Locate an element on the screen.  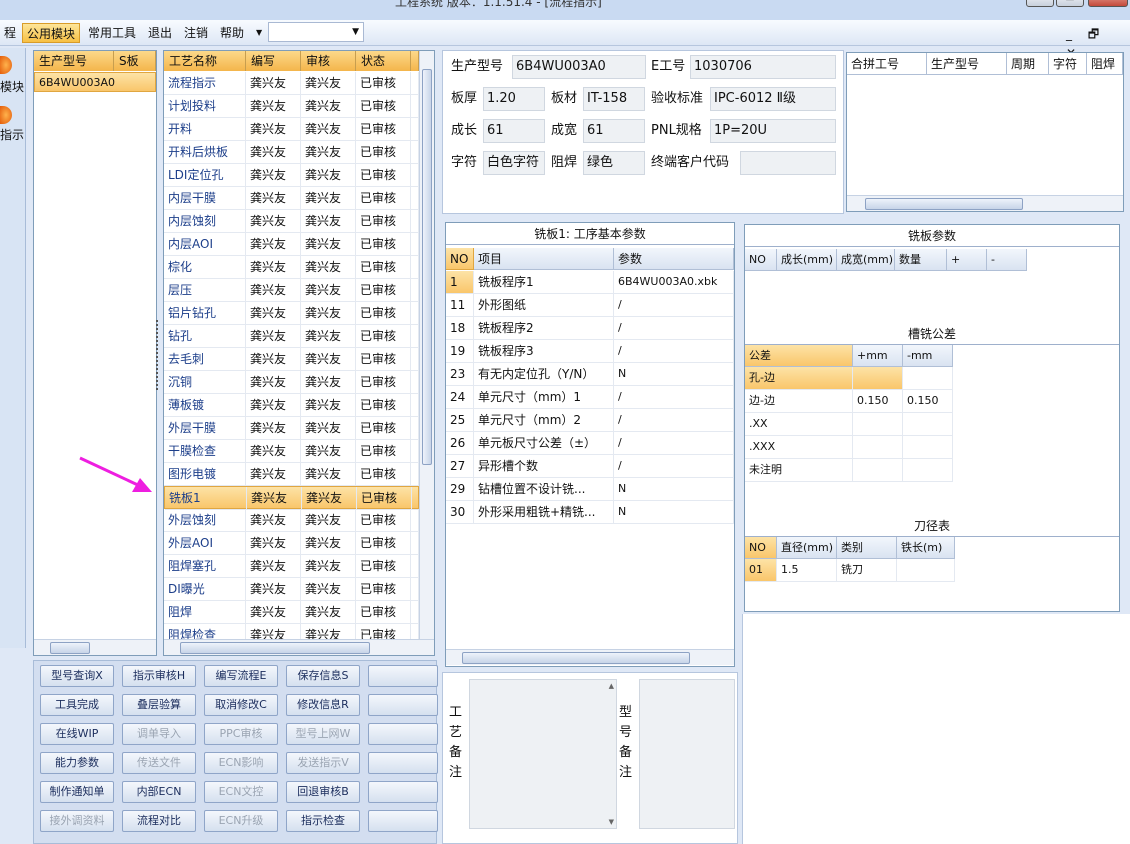
action-button: 传送文件 is located at coordinates (159, 763).